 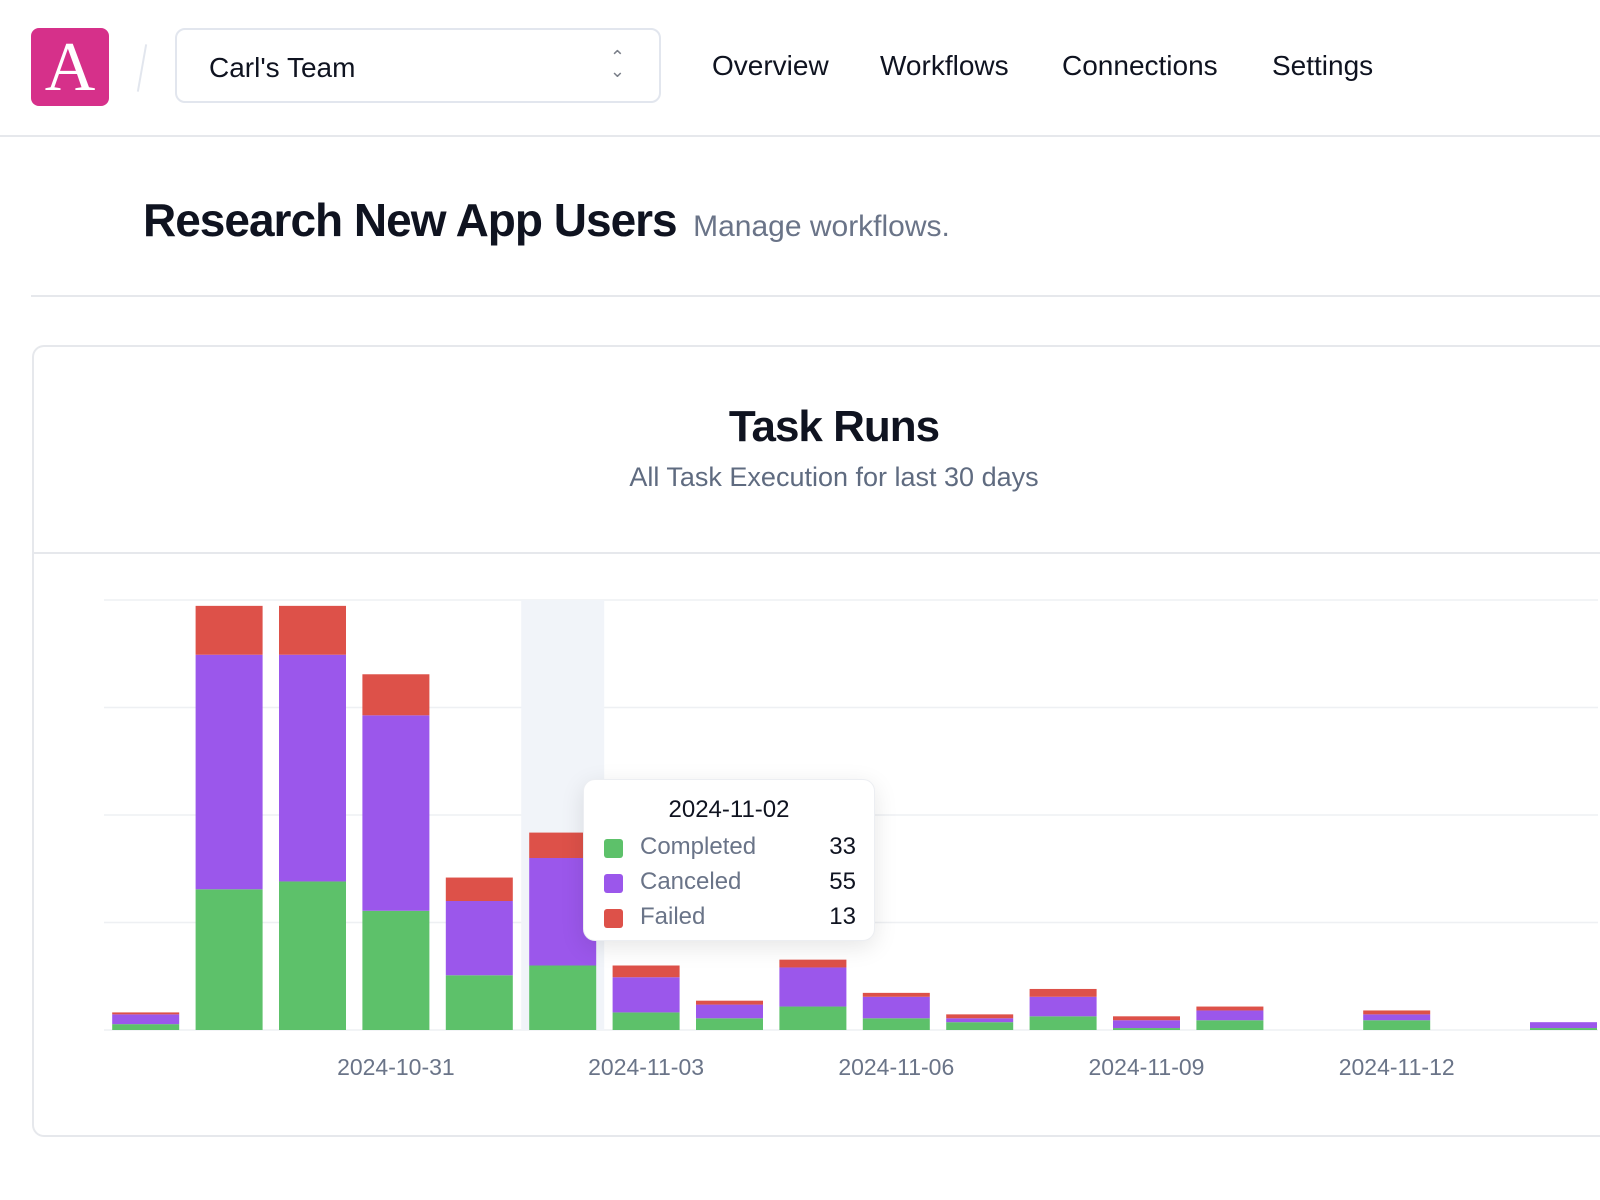 What do you see at coordinates (691, 881) in the screenshot?
I see `tooltip-label: Canceled` at bounding box center [691, 881].